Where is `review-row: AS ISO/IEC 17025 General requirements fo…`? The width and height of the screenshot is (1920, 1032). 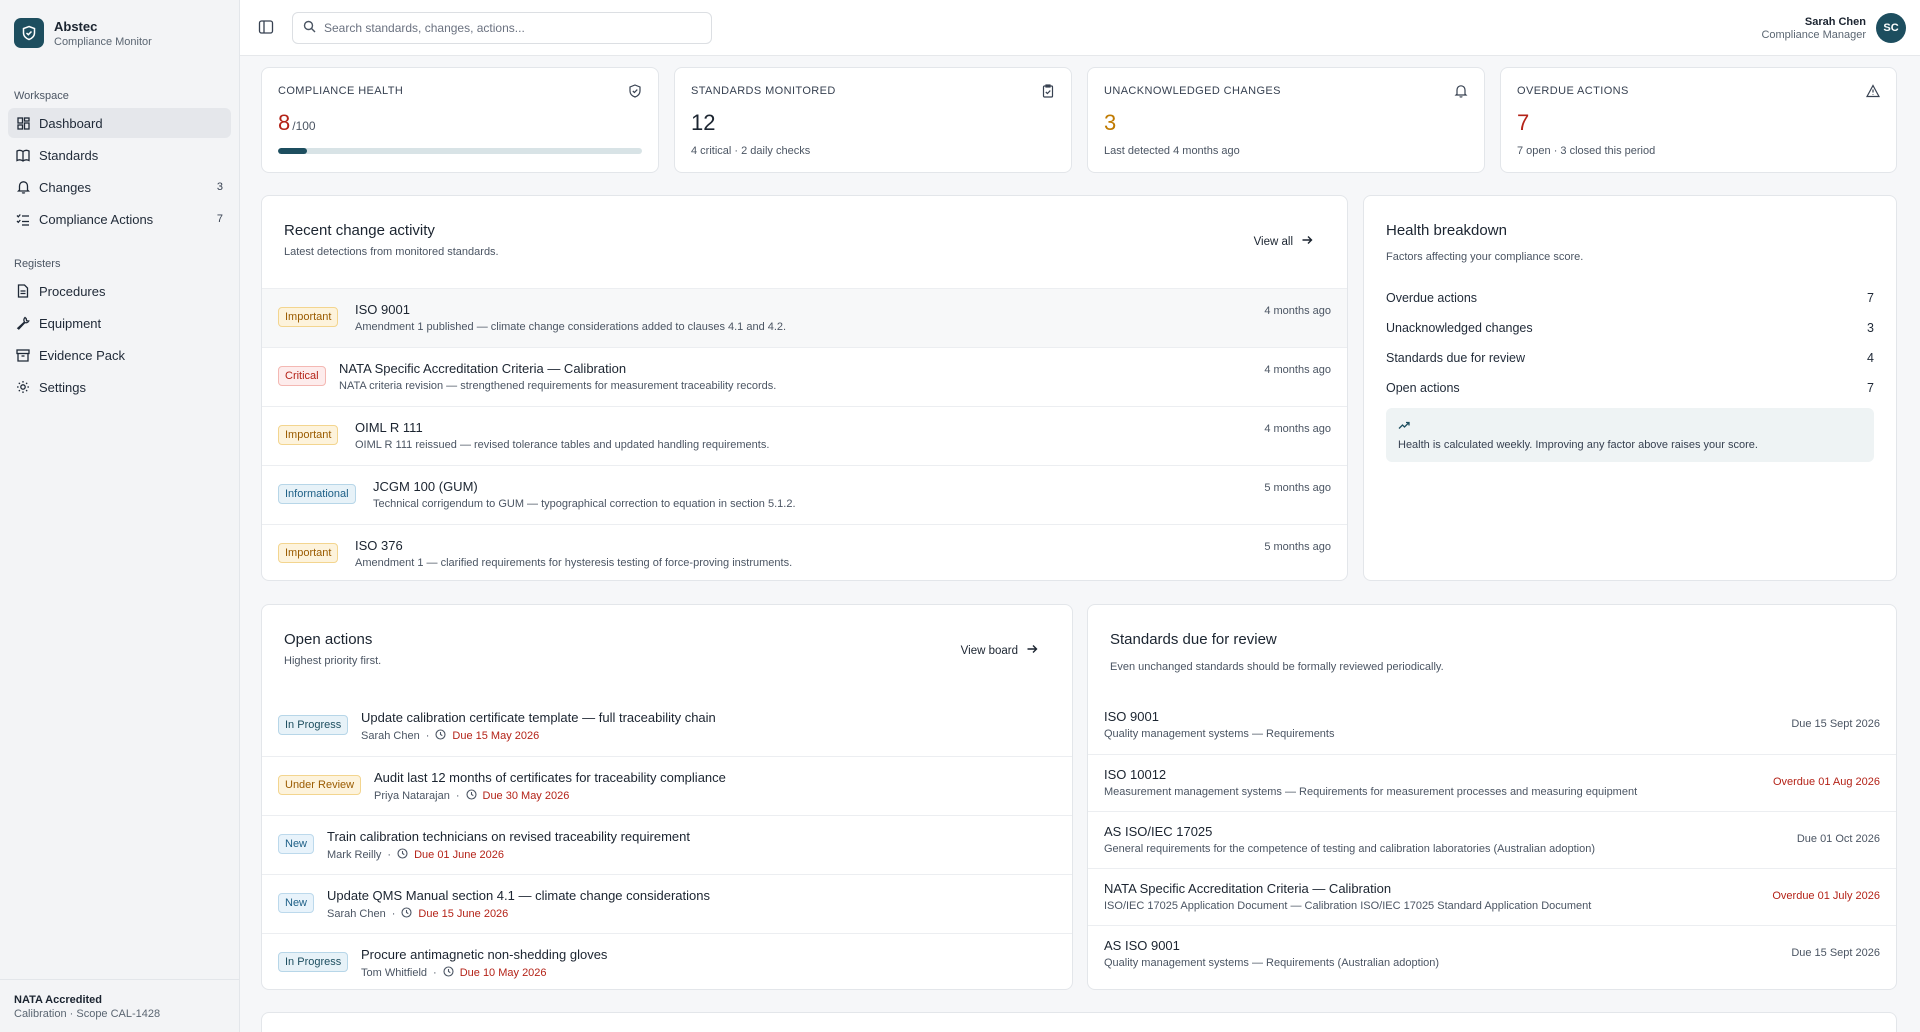
review-row: AS ISO/IEC 17025 General requirements fo… is located at coordinates (1492, 839).